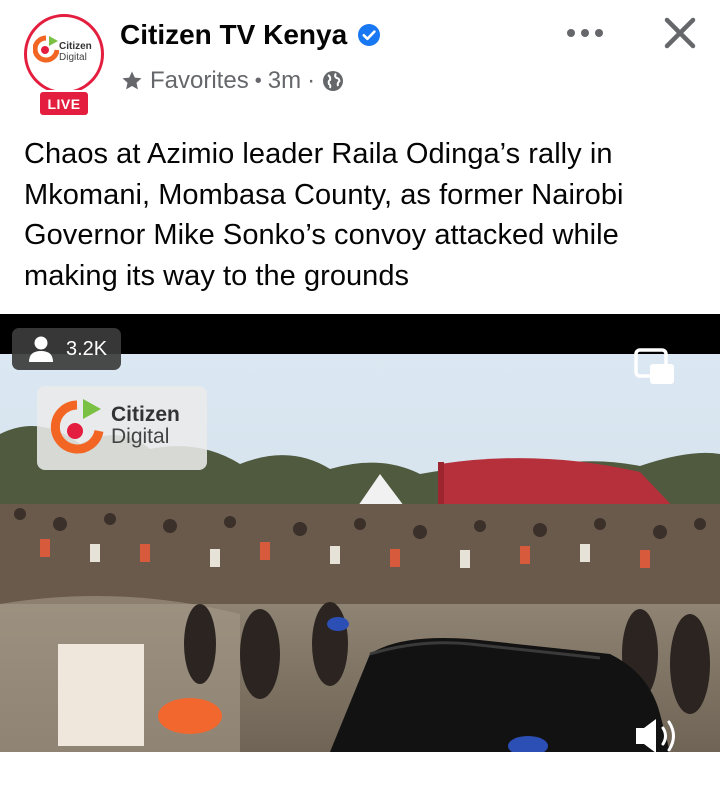  Describe the element at coordinates (233, 35) in the screenshot. I see `page-name: Citizen TV Kenya` at that location.